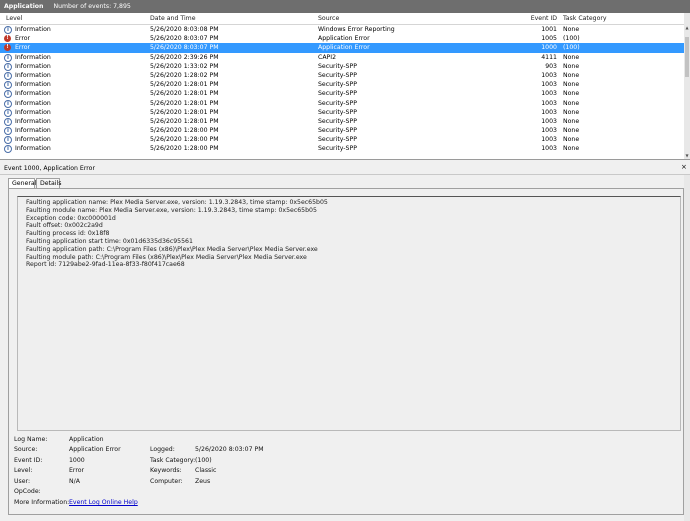  What do you see at coordinates (27, 491) in the screenshot?
I see `opcode-label: OpCode:` at bounding box center [27, 491].